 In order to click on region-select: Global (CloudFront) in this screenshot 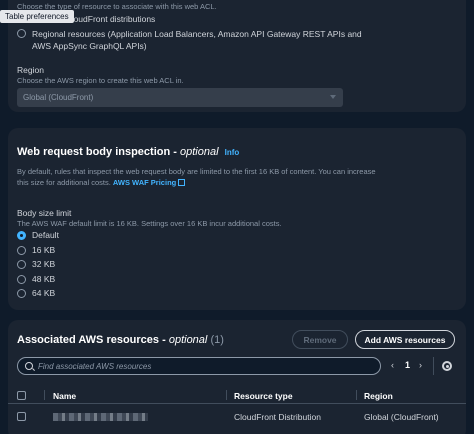, I will do `click(180, 97)`.